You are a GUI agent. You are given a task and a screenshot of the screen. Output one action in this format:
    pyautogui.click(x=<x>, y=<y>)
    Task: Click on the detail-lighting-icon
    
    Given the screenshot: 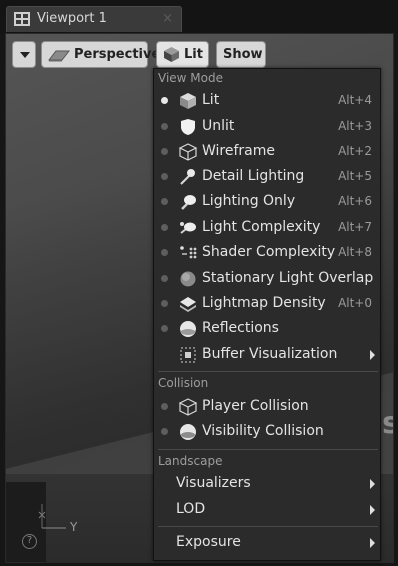 What is the action you would take?
    pyautogui.click(x=187, y=177)
    